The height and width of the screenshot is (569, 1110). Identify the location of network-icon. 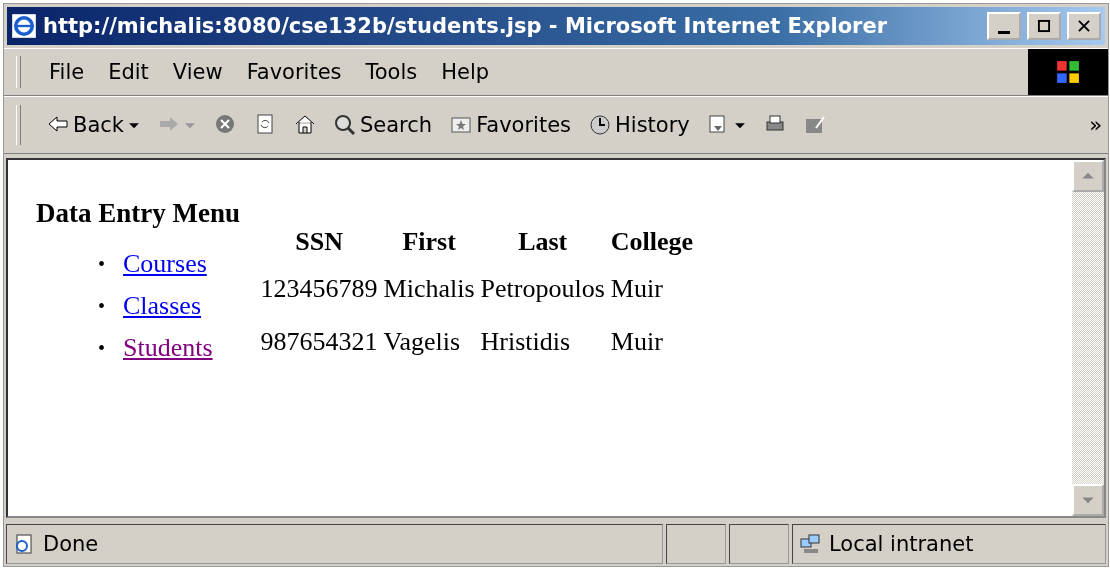
(810, 544).